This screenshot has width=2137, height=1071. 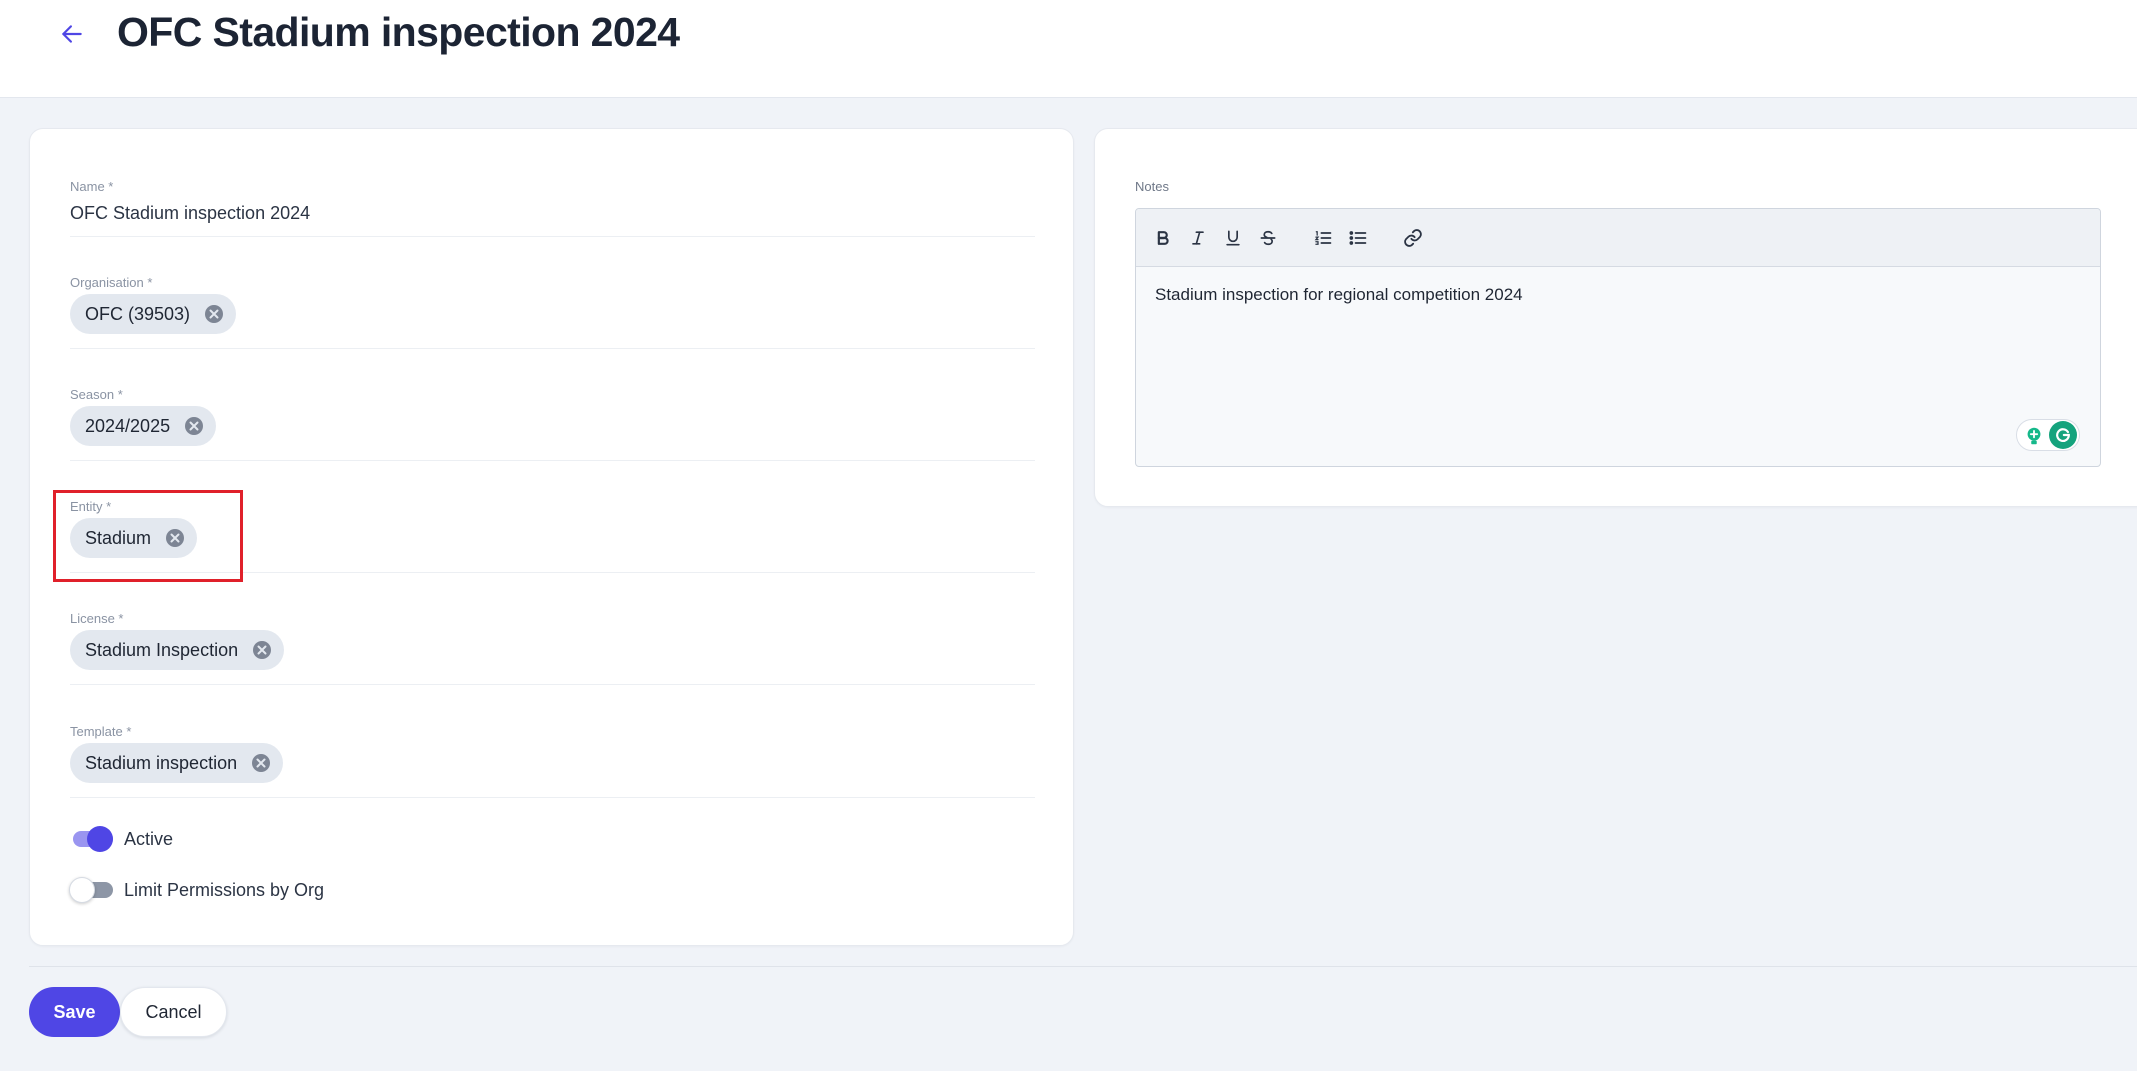 I want to click on limit-permissions-toggle, so click(x=91, y=890).